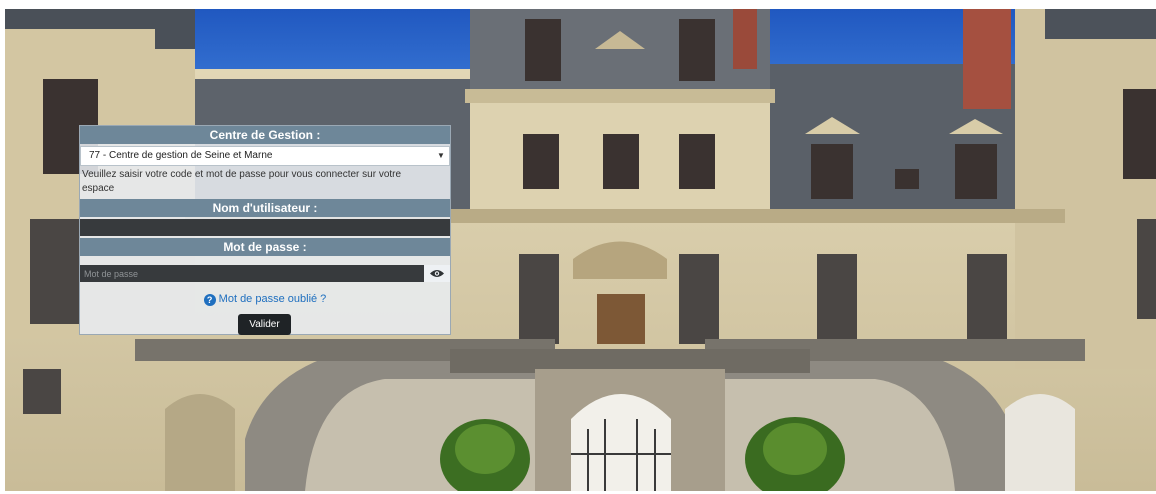 The image size is (1156, 494). What do you see at coordinates (181, 155) in the screenshot?
I see `centre-select-value: 77 - Centre de gestion de Seine et Marne` at bounding box center [181, 155].